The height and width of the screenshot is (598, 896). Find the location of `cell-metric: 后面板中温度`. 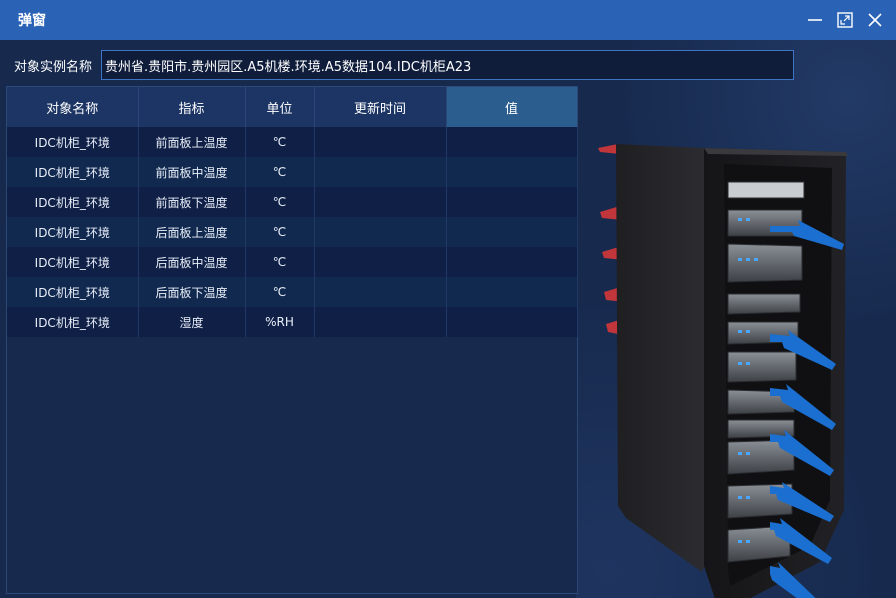

cell-metric: 后面板中温度 is located at coordinates (192, 262).